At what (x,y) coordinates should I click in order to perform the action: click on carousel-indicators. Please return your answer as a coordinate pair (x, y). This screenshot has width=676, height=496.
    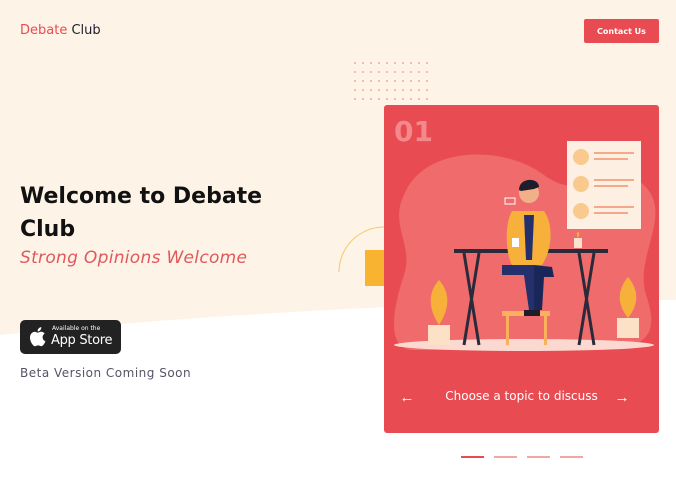
    Looking at the image, I should click on (522, 458).